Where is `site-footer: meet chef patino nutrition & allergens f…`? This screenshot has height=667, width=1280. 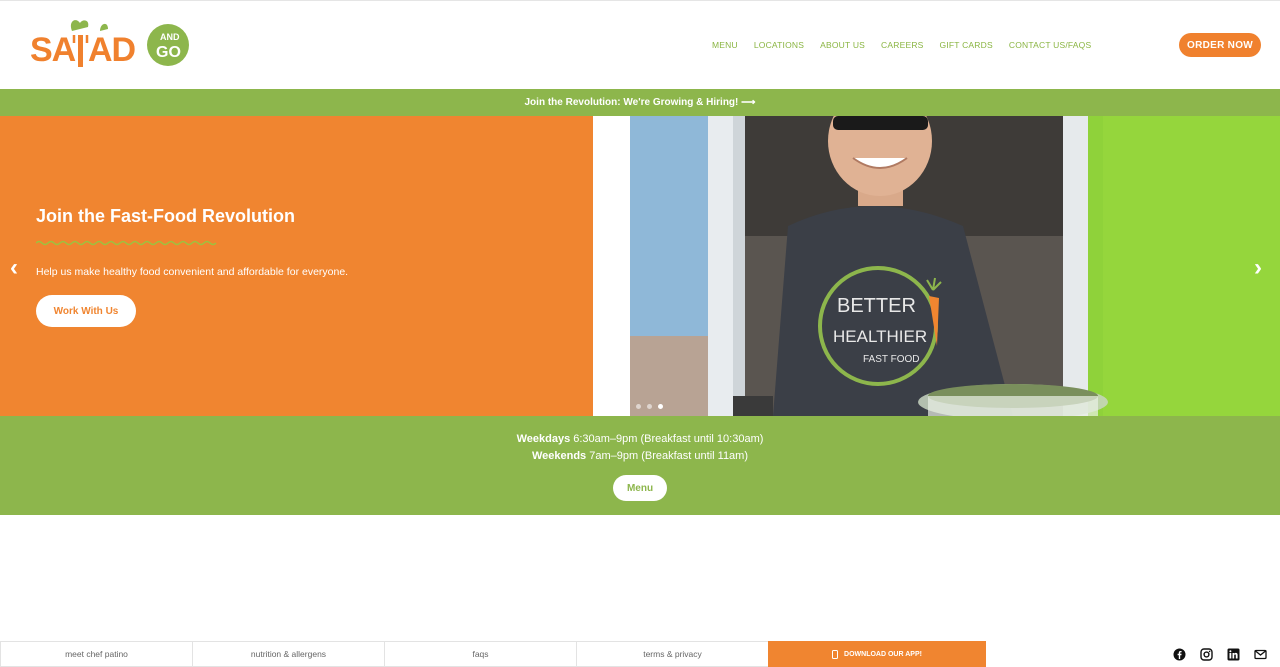 site-footer: meet chef patino nutrition & allergens f… is located at coordinates (640, 654).